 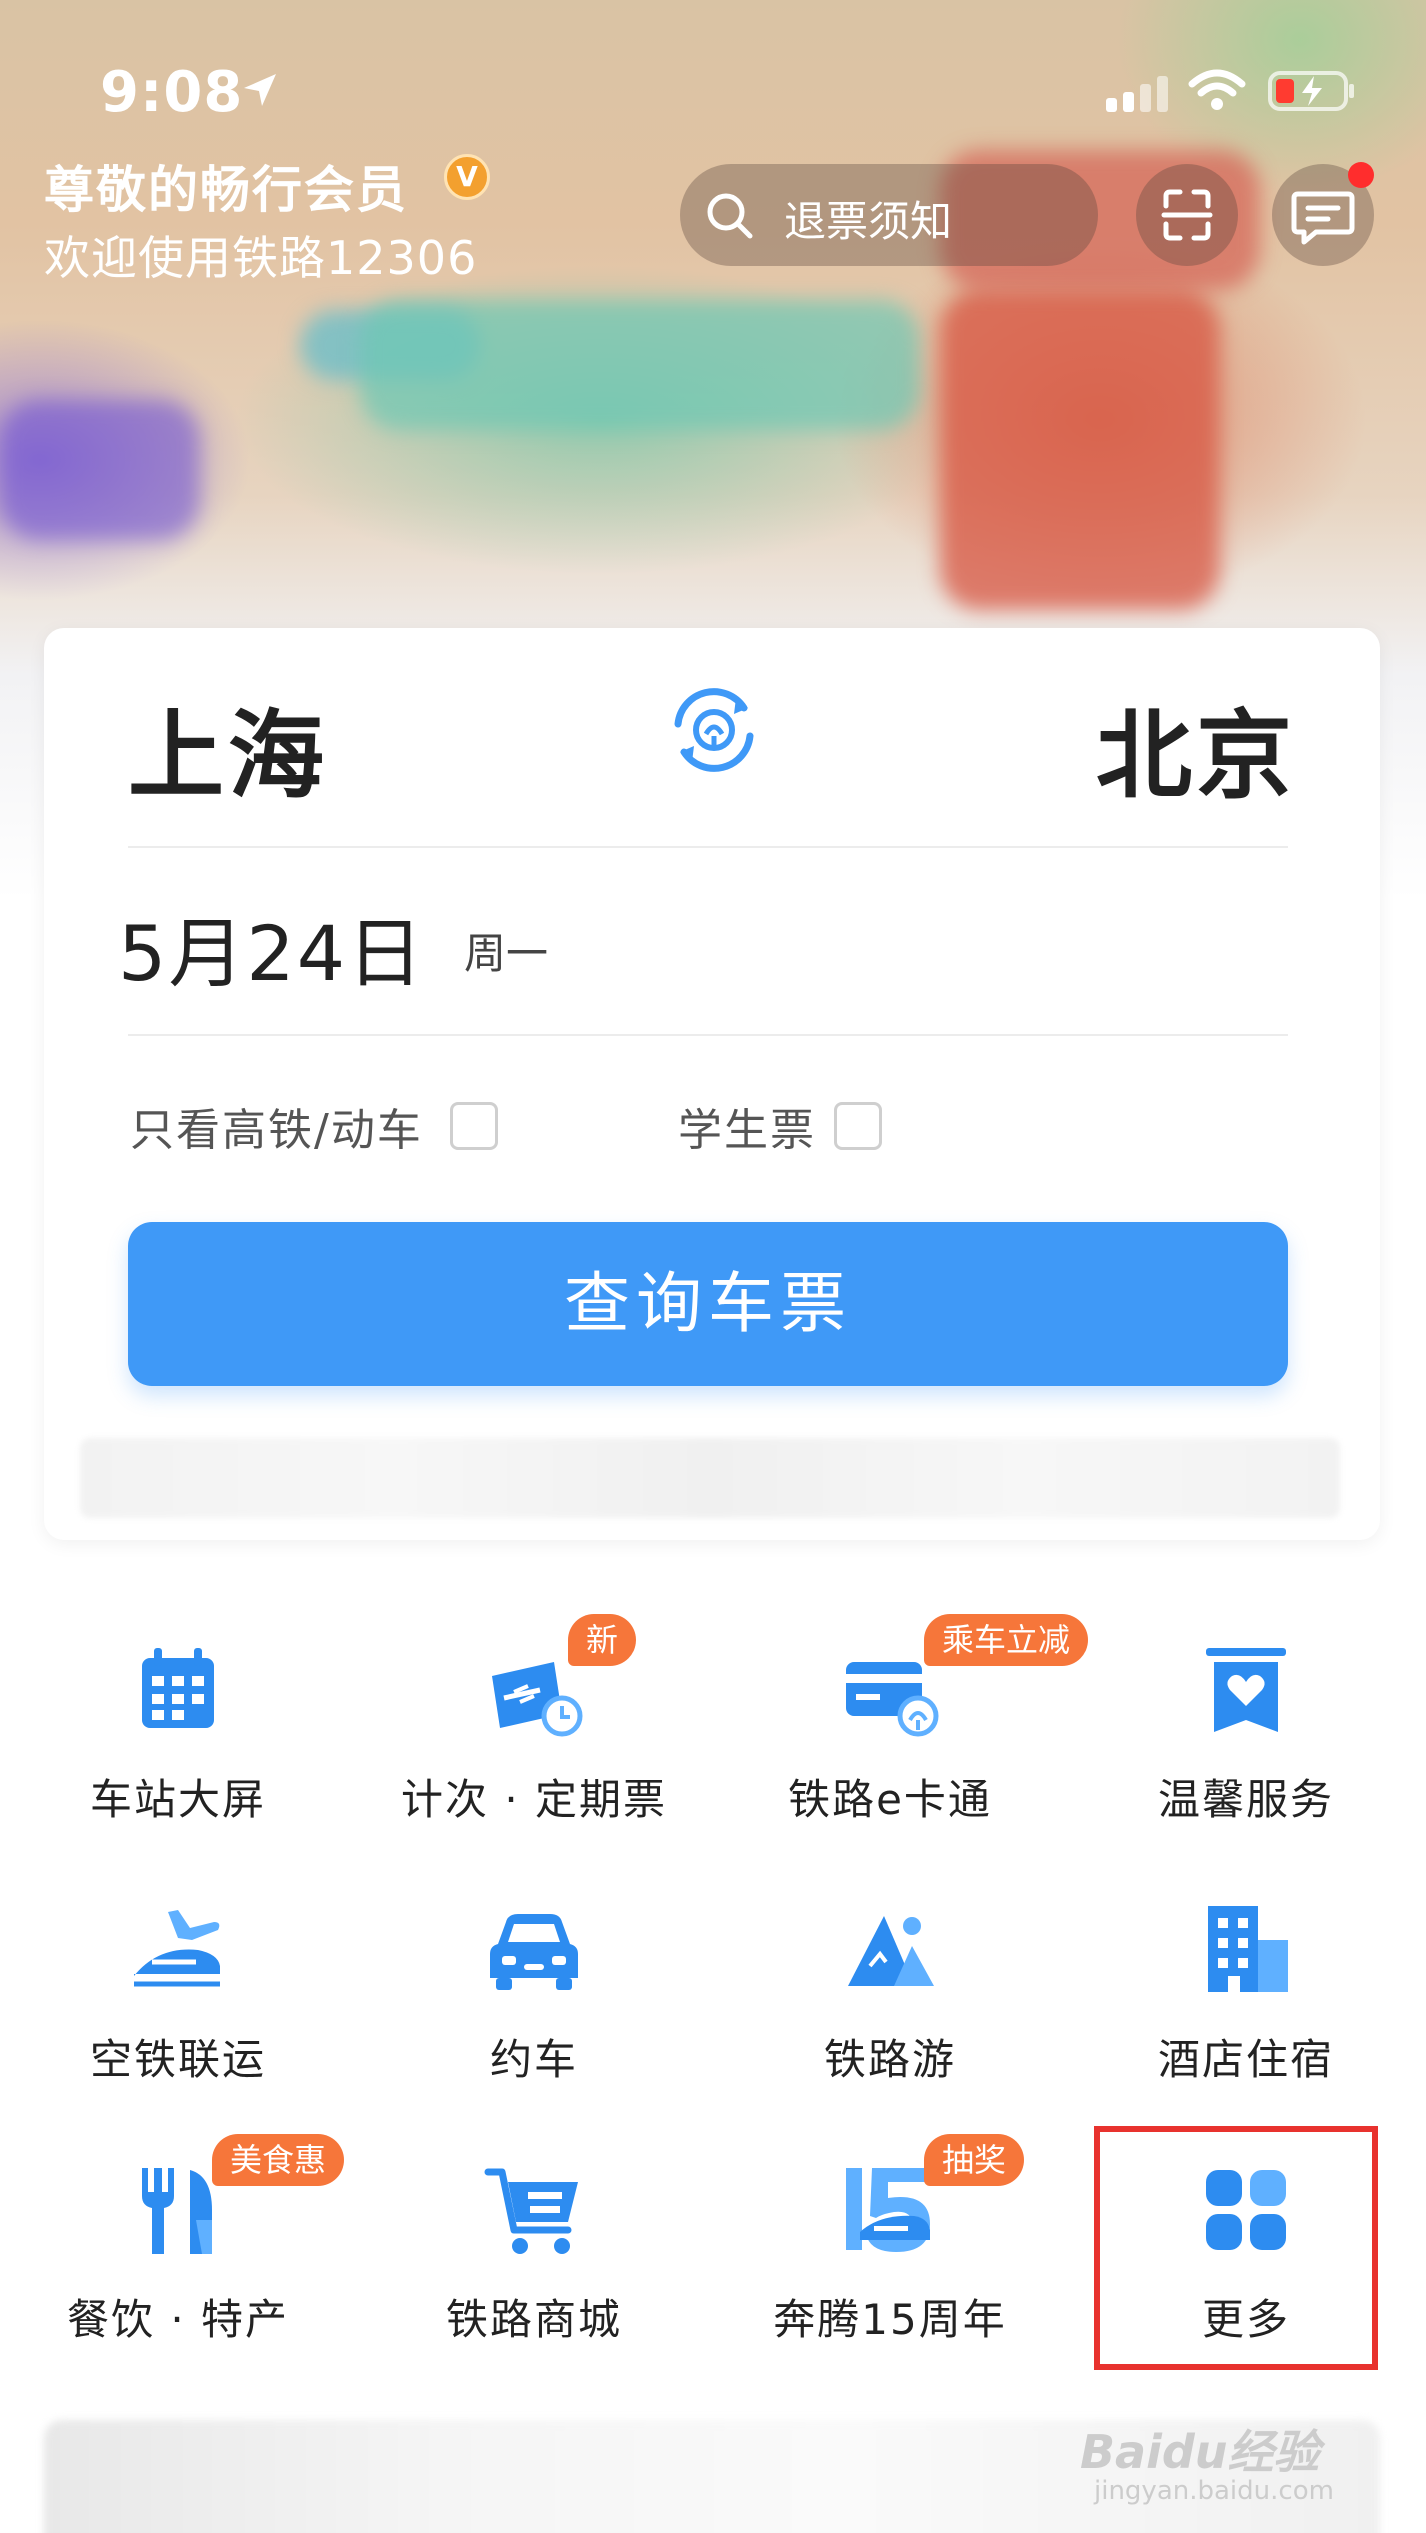 What do you see at coordinates (534, 1952) in the screenshot?
I see `car-icon` at bounding box center [534, 1952].